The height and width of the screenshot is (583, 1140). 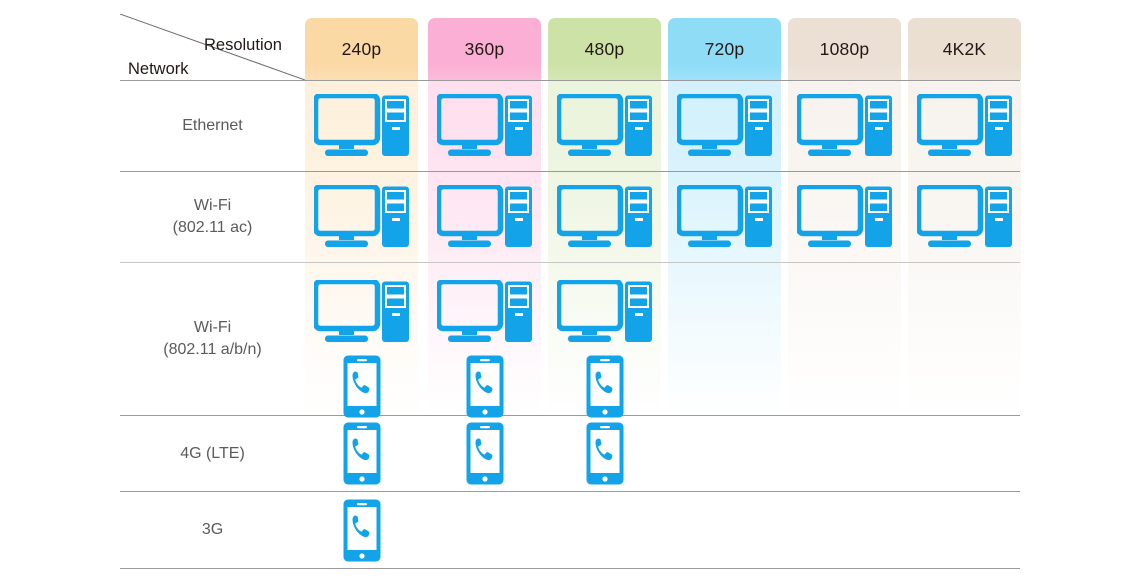 I want to click on row-label-line2: (802.11 a/b/n), so click(x=212, y=350).